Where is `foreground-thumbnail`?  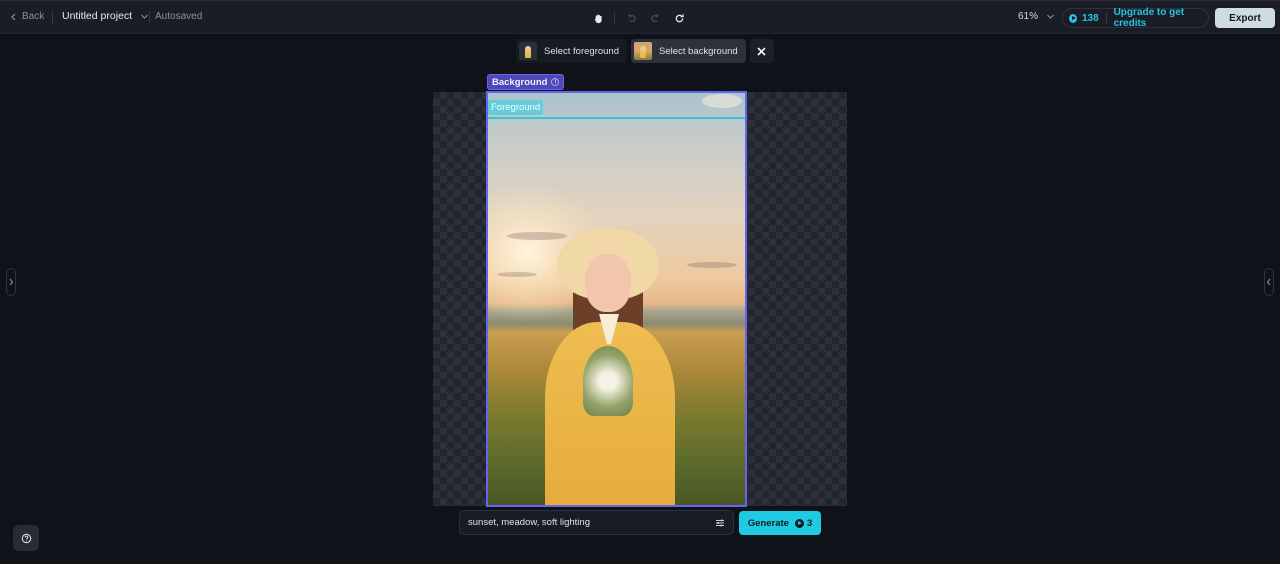 foreground-thumbnail is located at coordinates (528, 51).